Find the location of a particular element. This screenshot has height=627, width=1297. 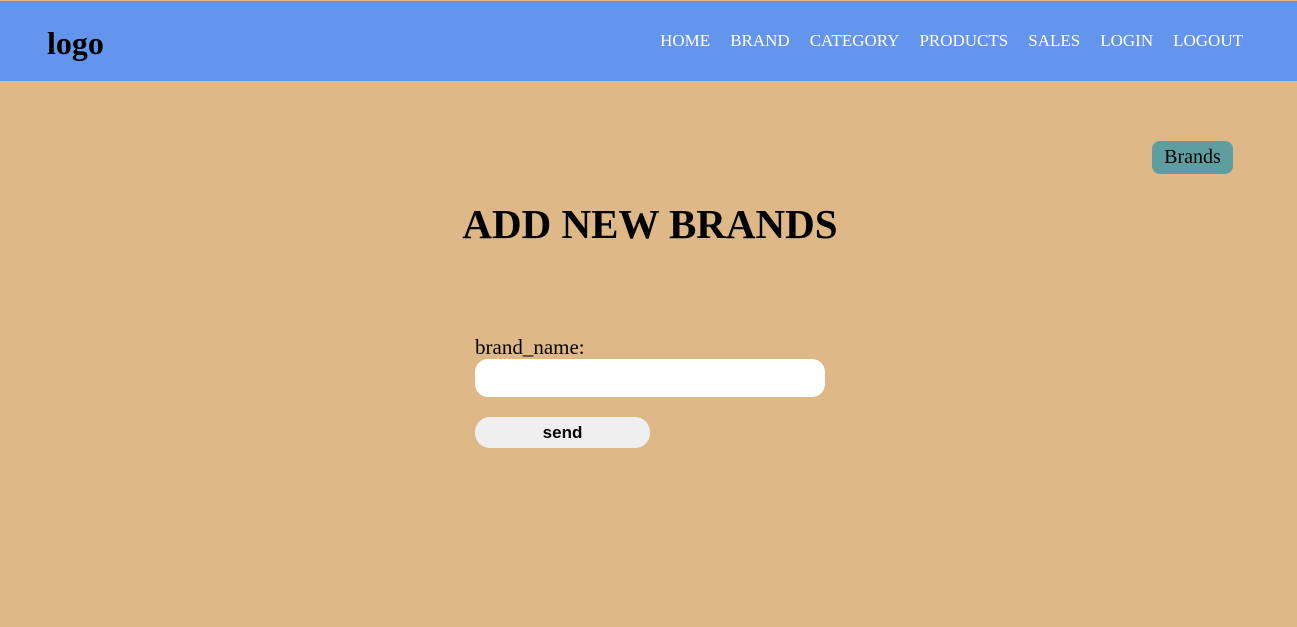

nav-sales-link: SALES is located at coordinates (1054, 41).